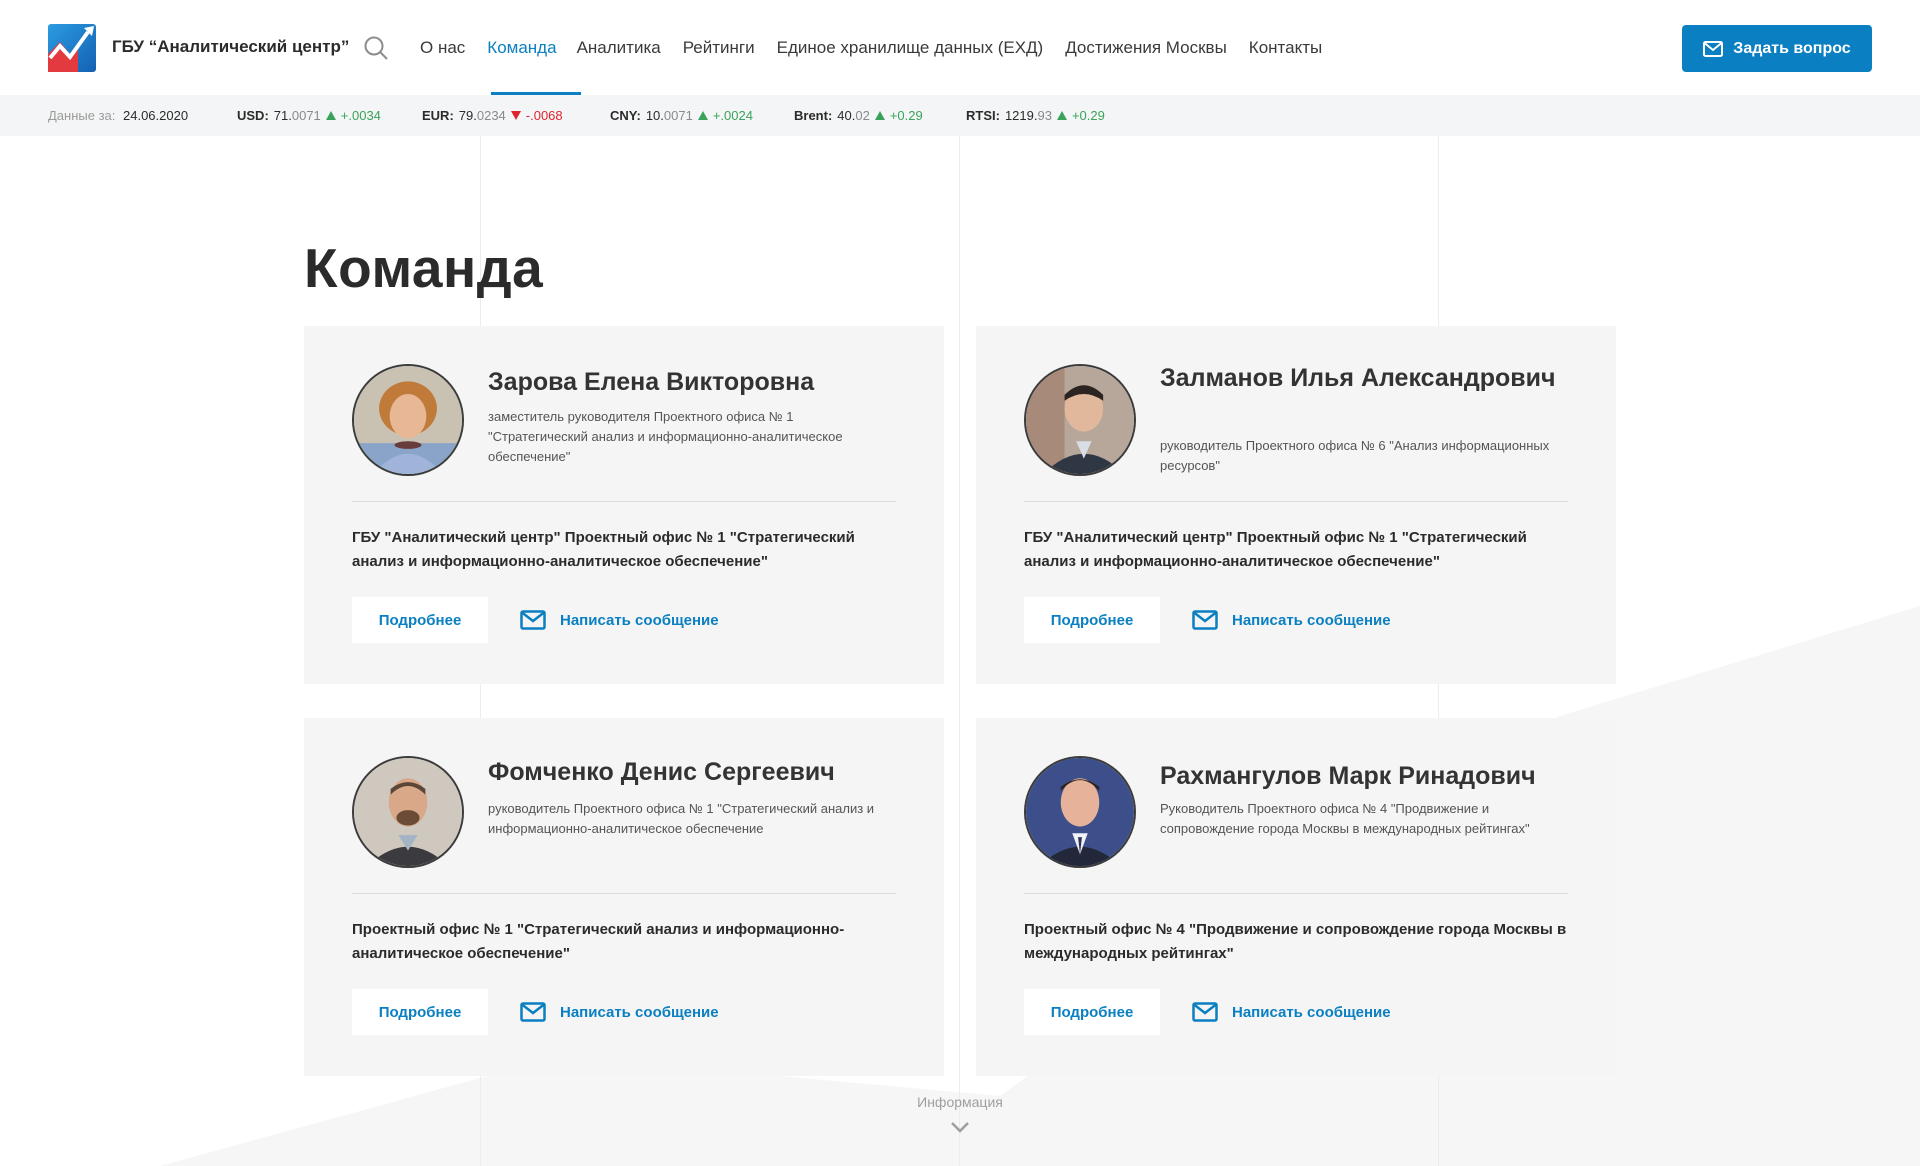  Describe the element at coordinates (282, 115) in the screenshot. I see `quote-value: 71.` at that location.